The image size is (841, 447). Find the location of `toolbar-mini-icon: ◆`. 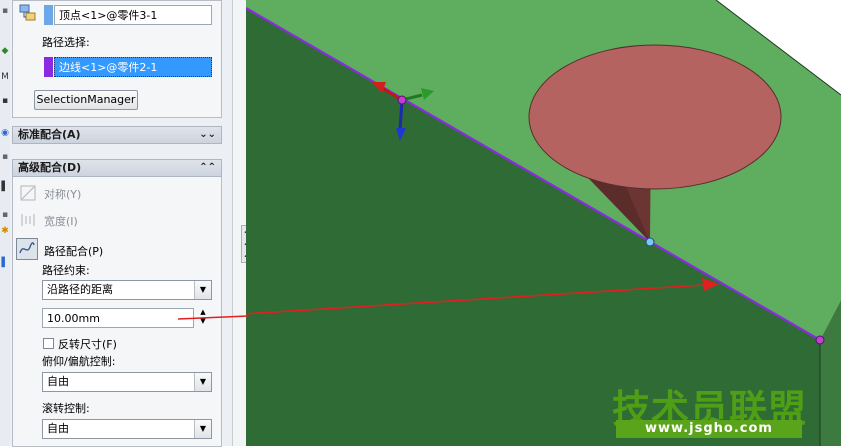

toolbar-mini-icon: ◆ is located at coordinates (5, 51).